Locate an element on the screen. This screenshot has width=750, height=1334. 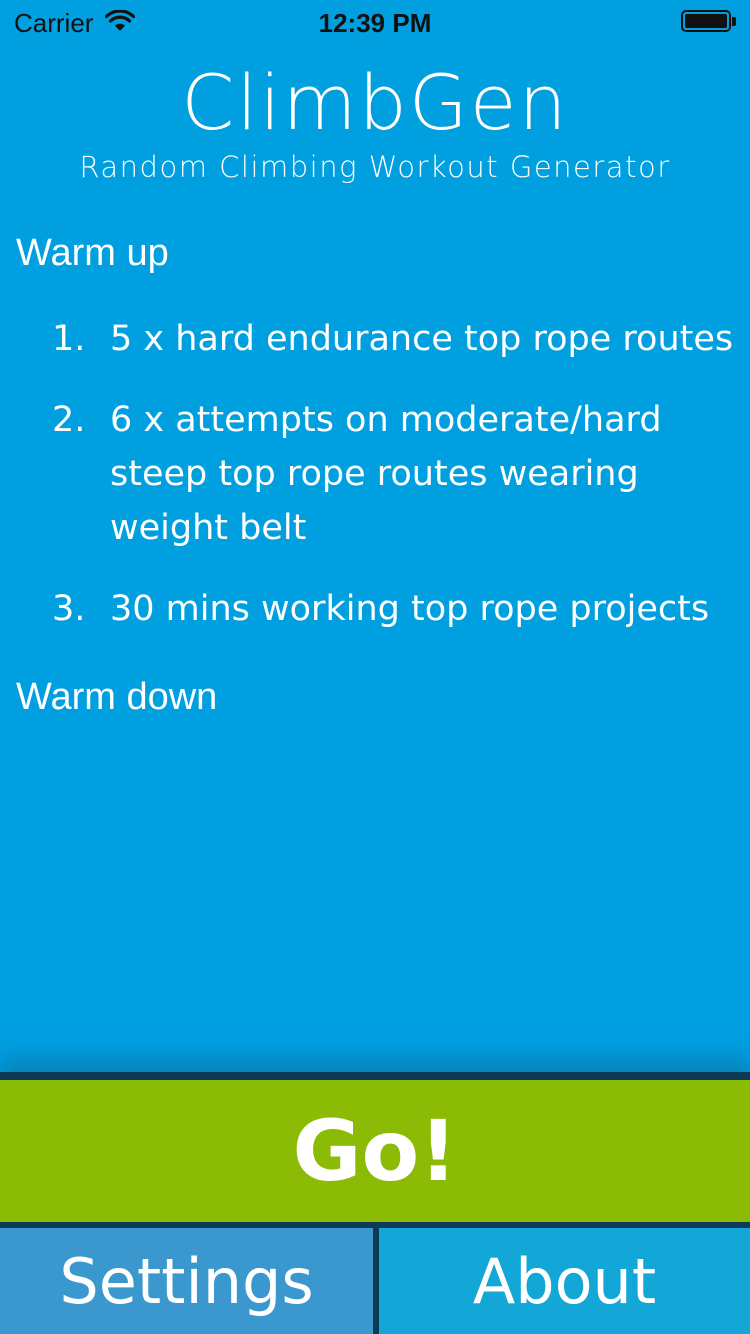
about-button-label: About is located at coordinates (564, 1281).